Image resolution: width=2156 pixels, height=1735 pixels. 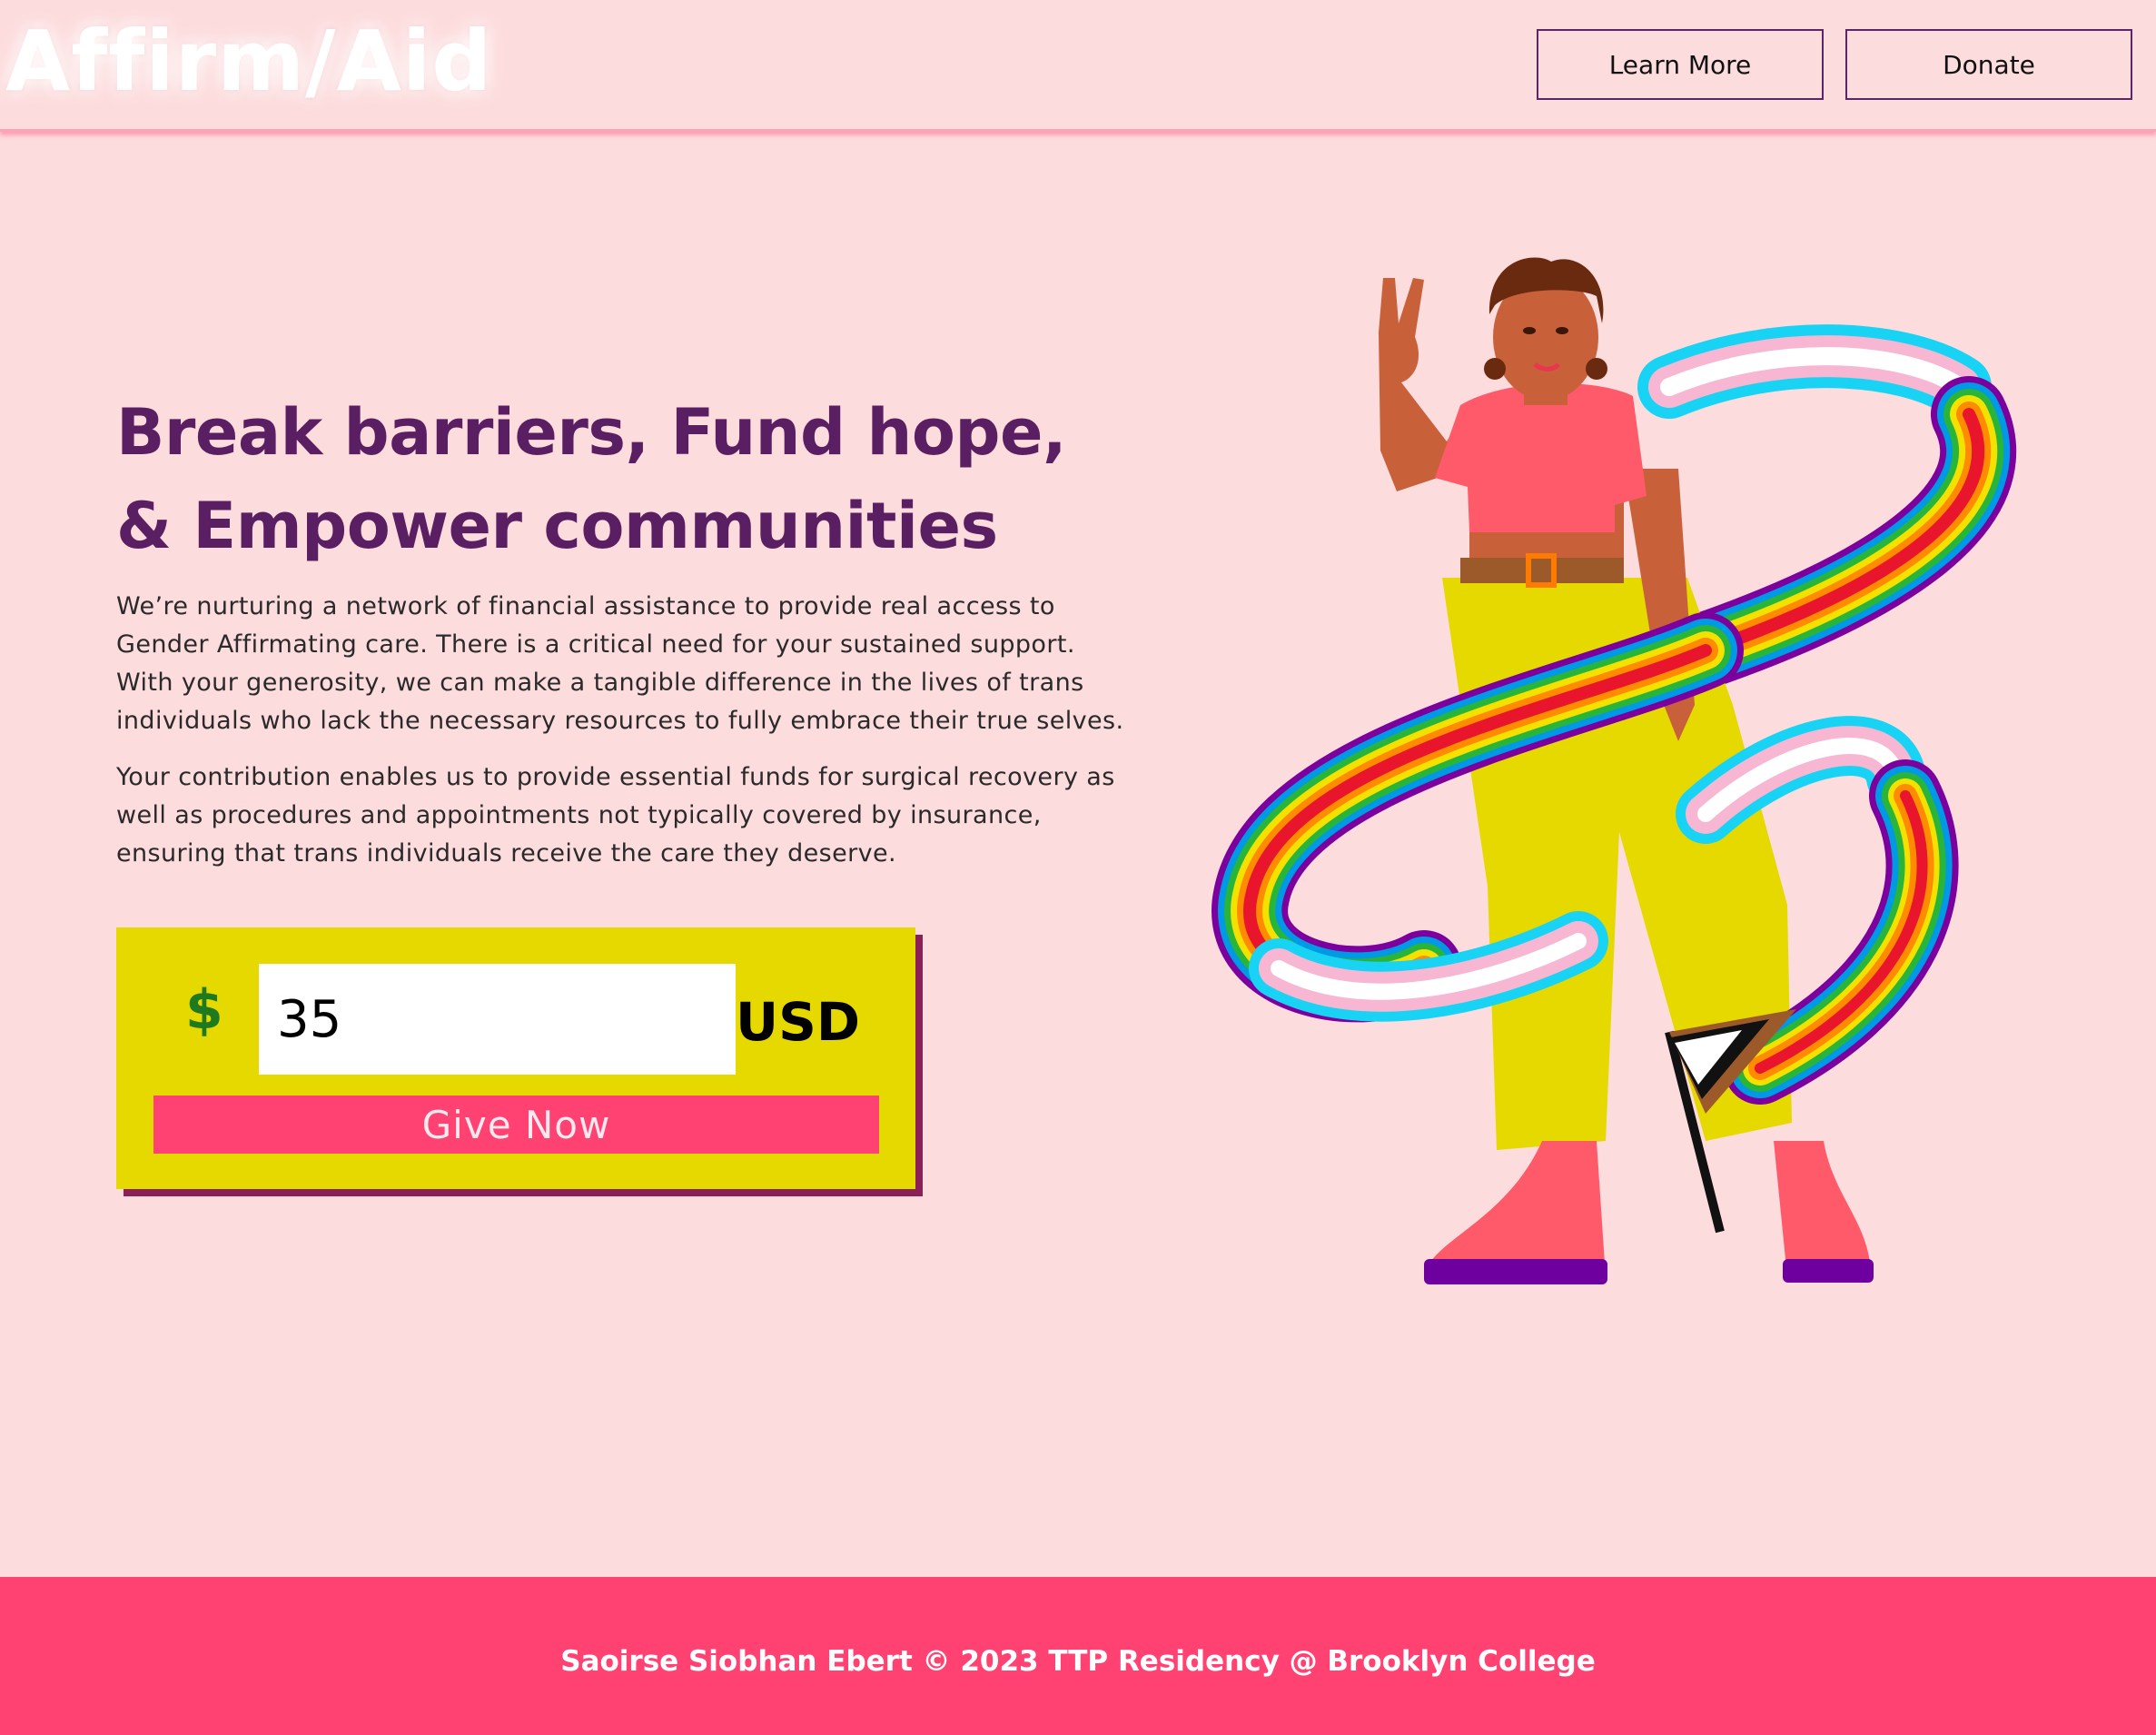 What do you see at coordinates (1078, 66) in the screenshot?
I see `site-header: Affirm/Aid Learn More Donate` at bounding box center [1078, 66].